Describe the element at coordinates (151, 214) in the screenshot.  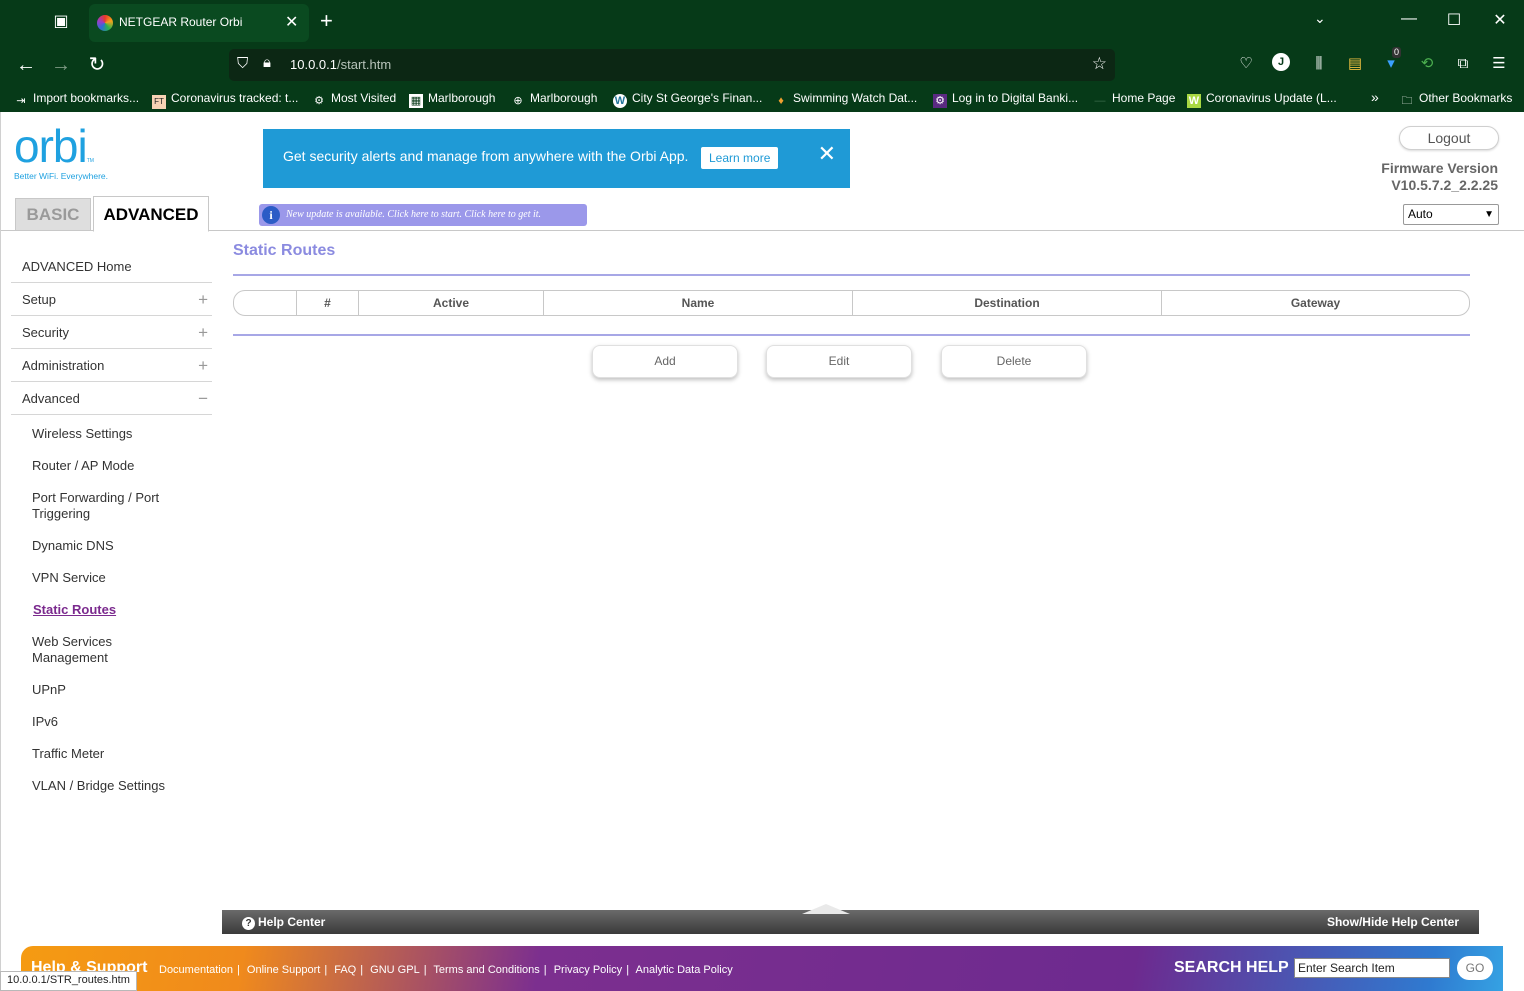
I see `tab-advanced: ADVANCED` at that location.